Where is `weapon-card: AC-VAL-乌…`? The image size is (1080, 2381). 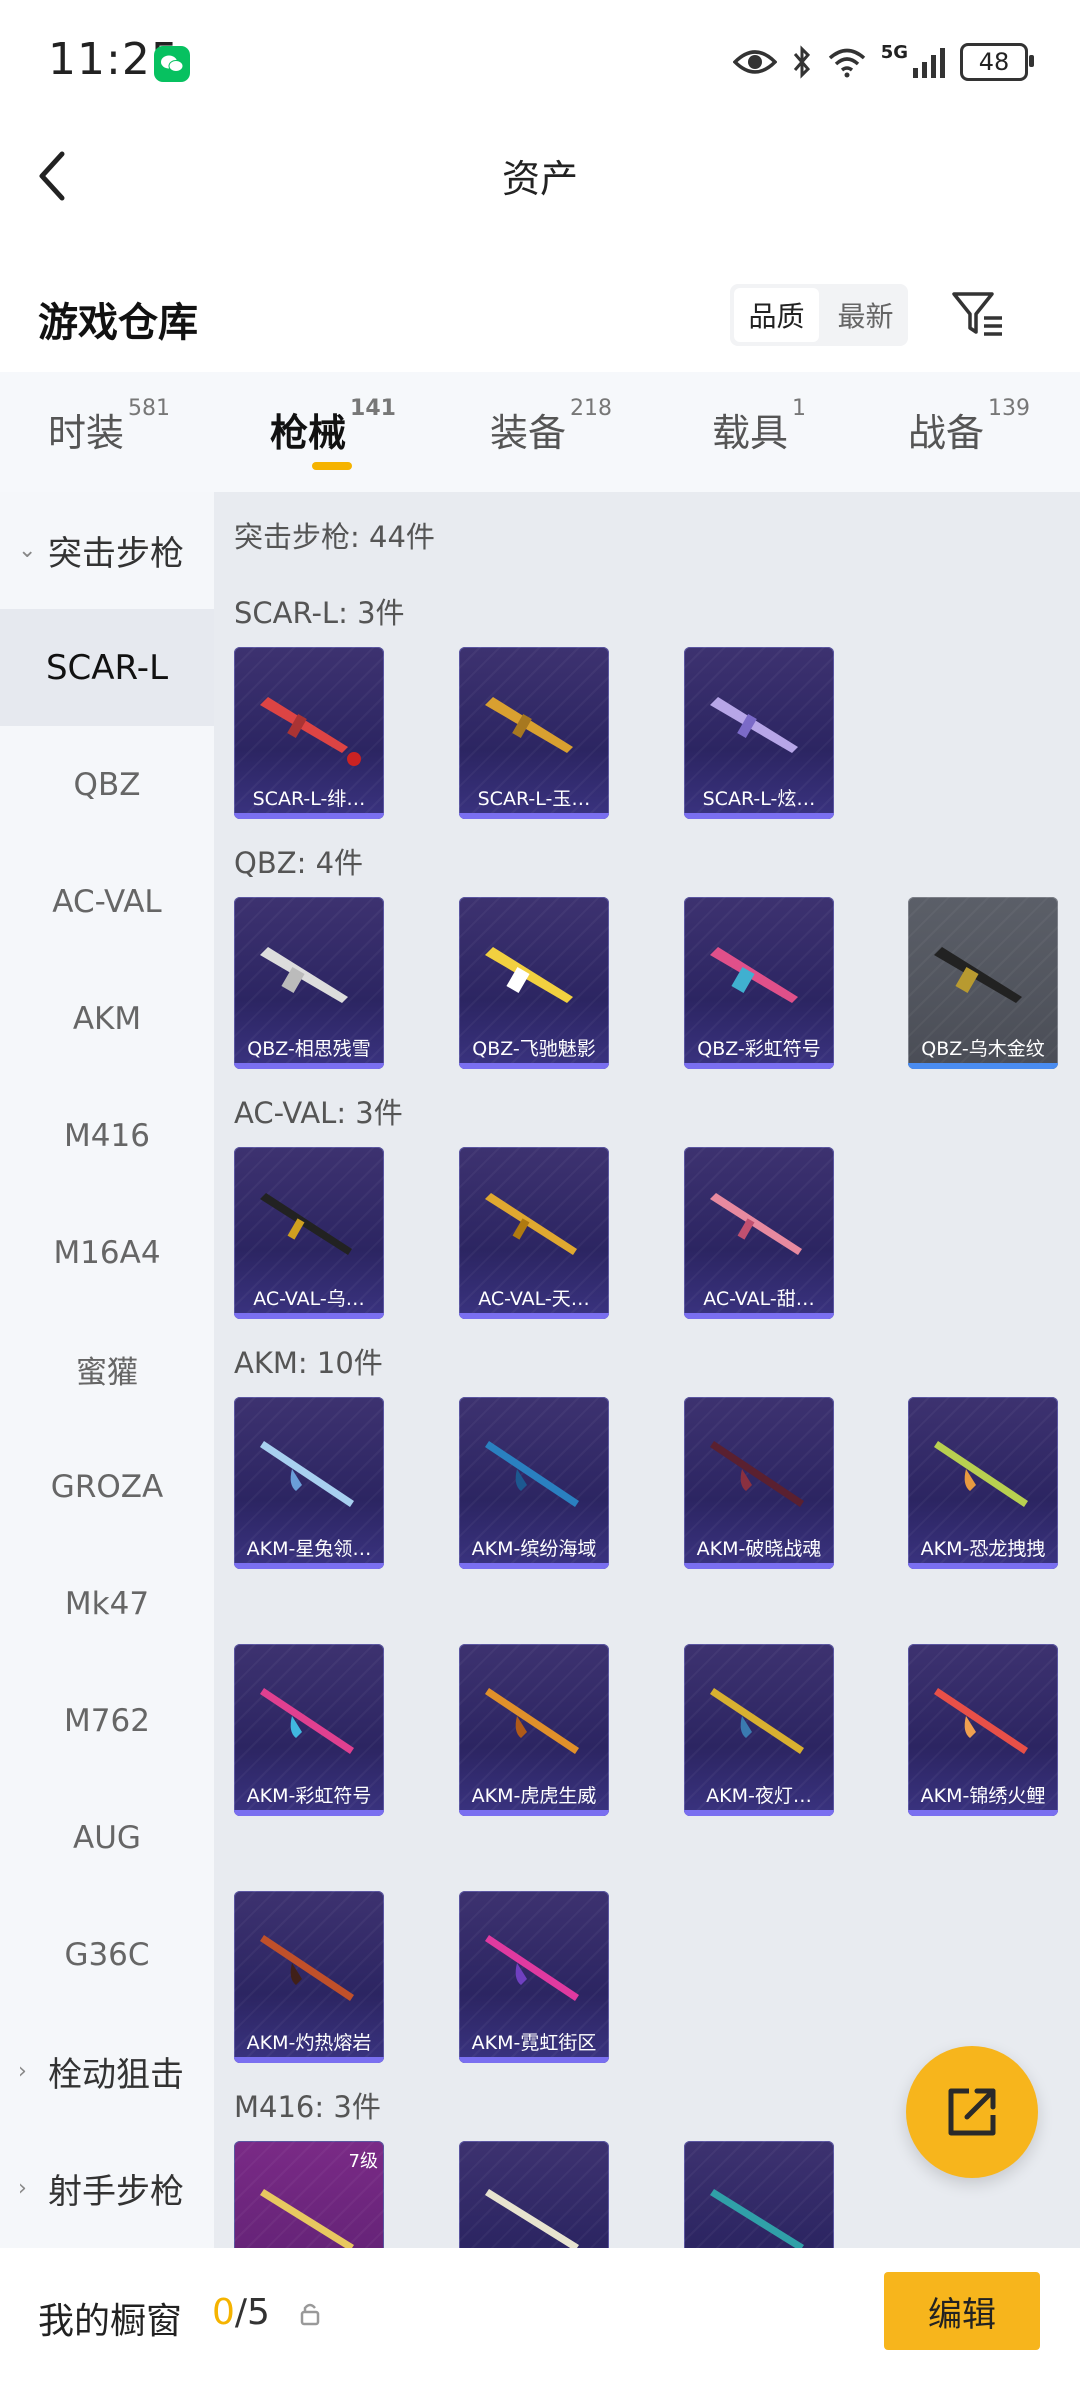 weapon-card: AC-VAL-乌… is located at coordinates (309, 1233).